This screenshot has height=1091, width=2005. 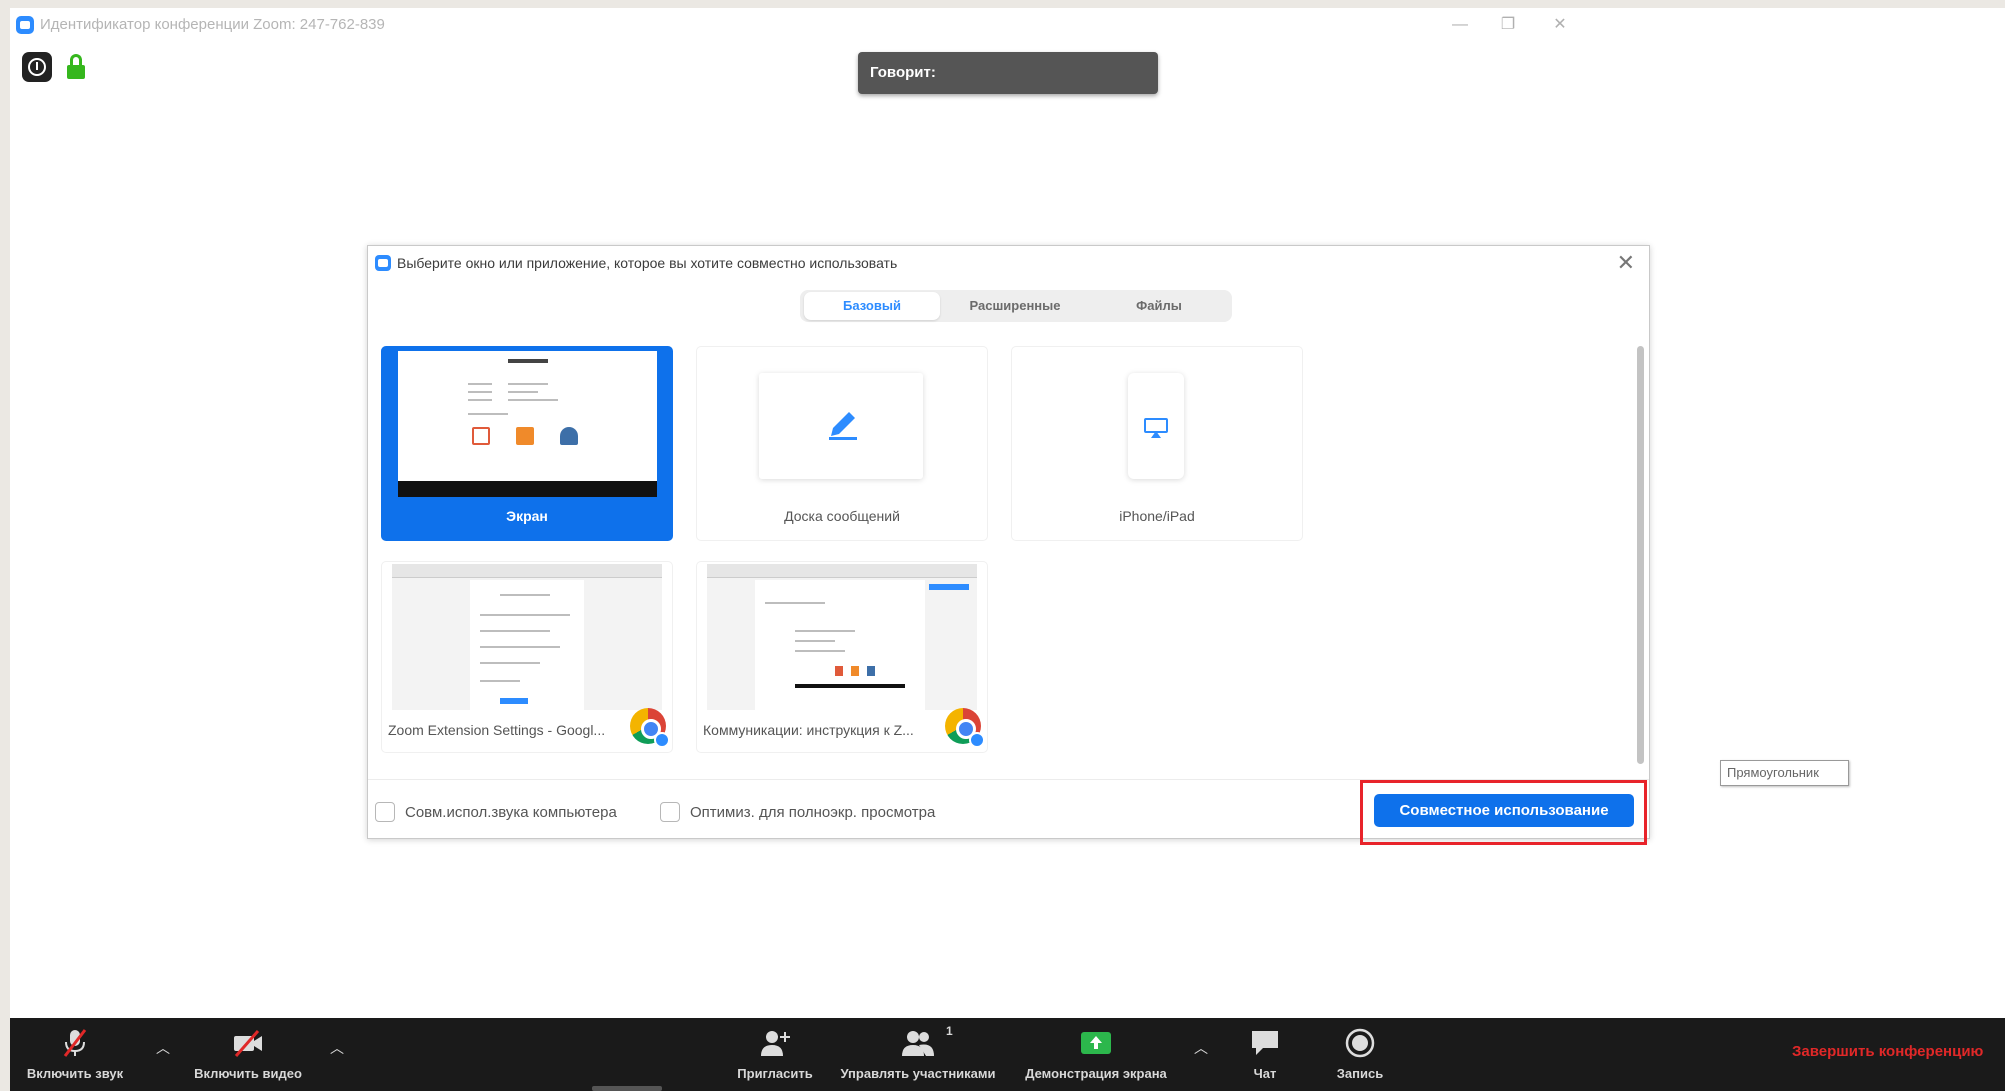 I want to click on encryption-lock-icon, so click(x=76, y=67).